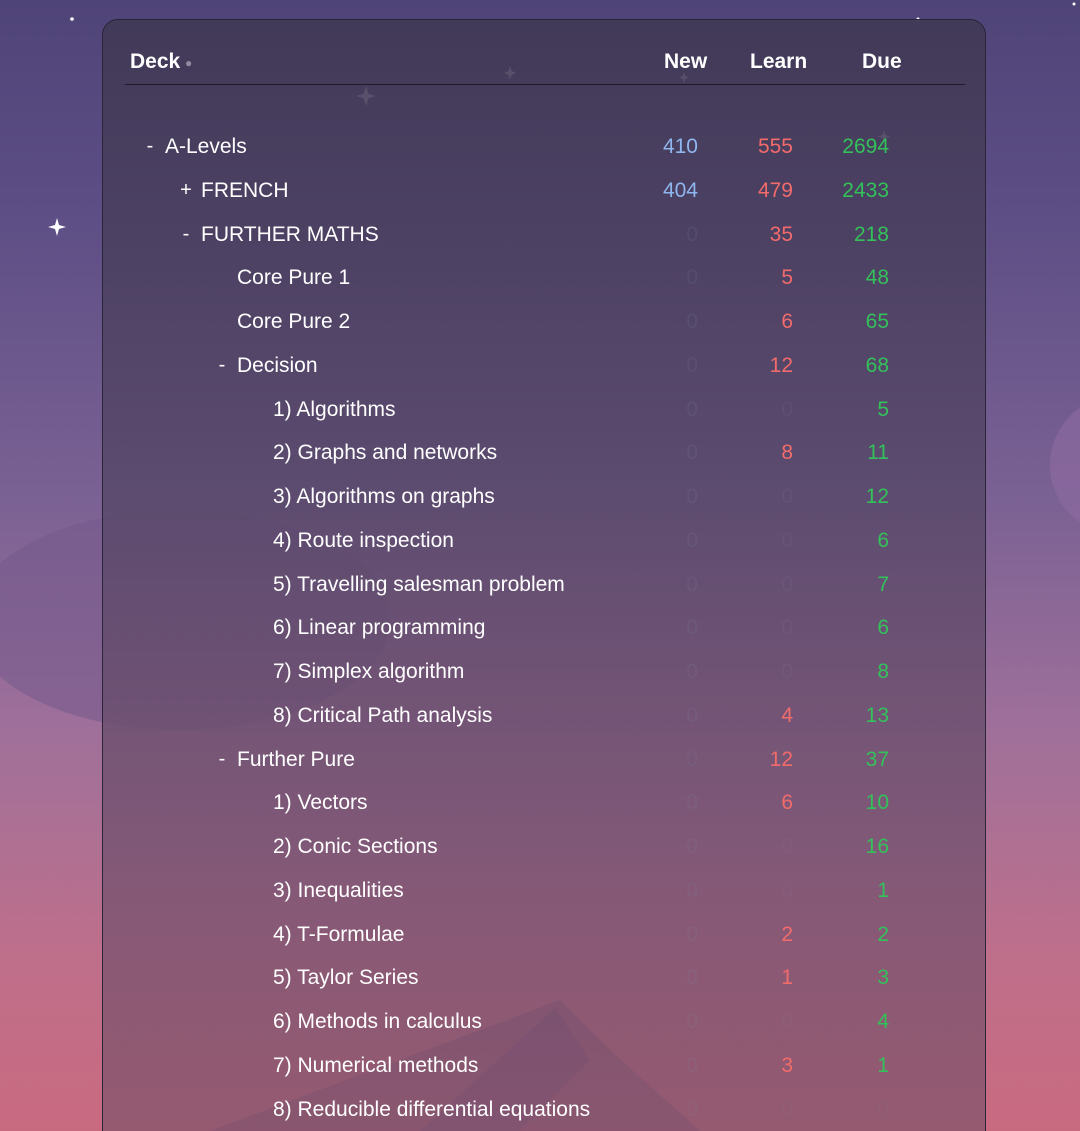  Describe the element at coordinates (545, 236) in the screenshot. I see `deck-row: - FURTHER MATHS 0 35 218` at that location.